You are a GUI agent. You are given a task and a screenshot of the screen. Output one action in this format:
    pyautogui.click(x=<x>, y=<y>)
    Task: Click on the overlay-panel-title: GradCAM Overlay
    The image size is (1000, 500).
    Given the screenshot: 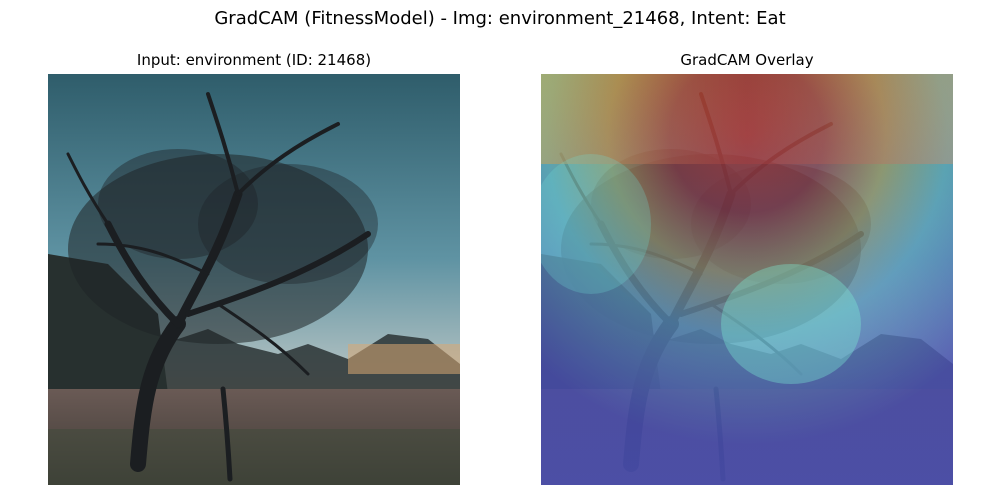 What is the action you would take?
    pyautogui.click(x=747, y=60)
    